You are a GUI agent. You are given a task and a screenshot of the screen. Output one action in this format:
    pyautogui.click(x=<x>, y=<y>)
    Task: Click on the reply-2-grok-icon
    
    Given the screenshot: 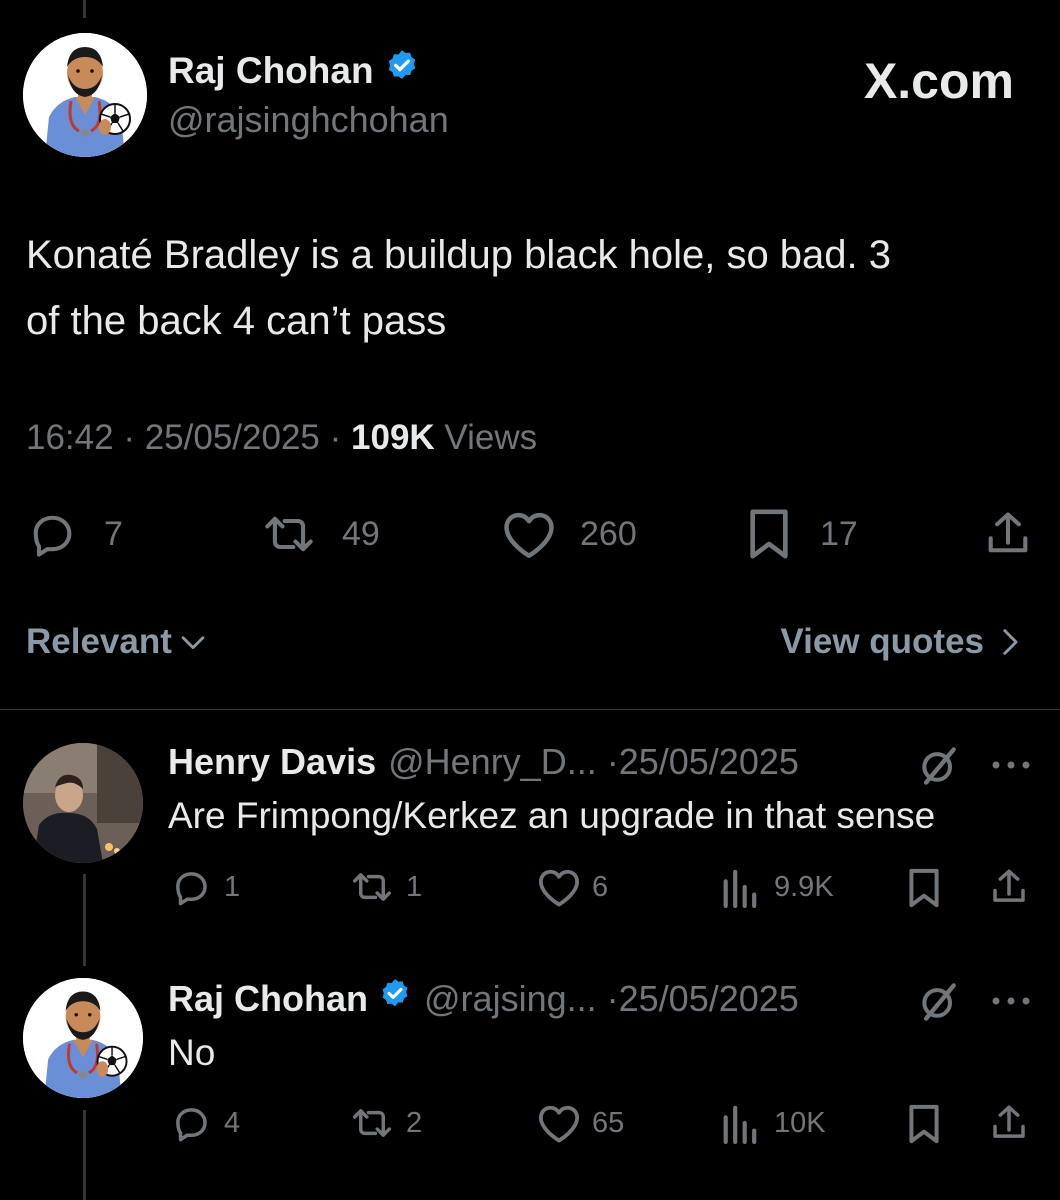 What is the action you would take?
    pyautogui.click(x=939, y=1004)
    